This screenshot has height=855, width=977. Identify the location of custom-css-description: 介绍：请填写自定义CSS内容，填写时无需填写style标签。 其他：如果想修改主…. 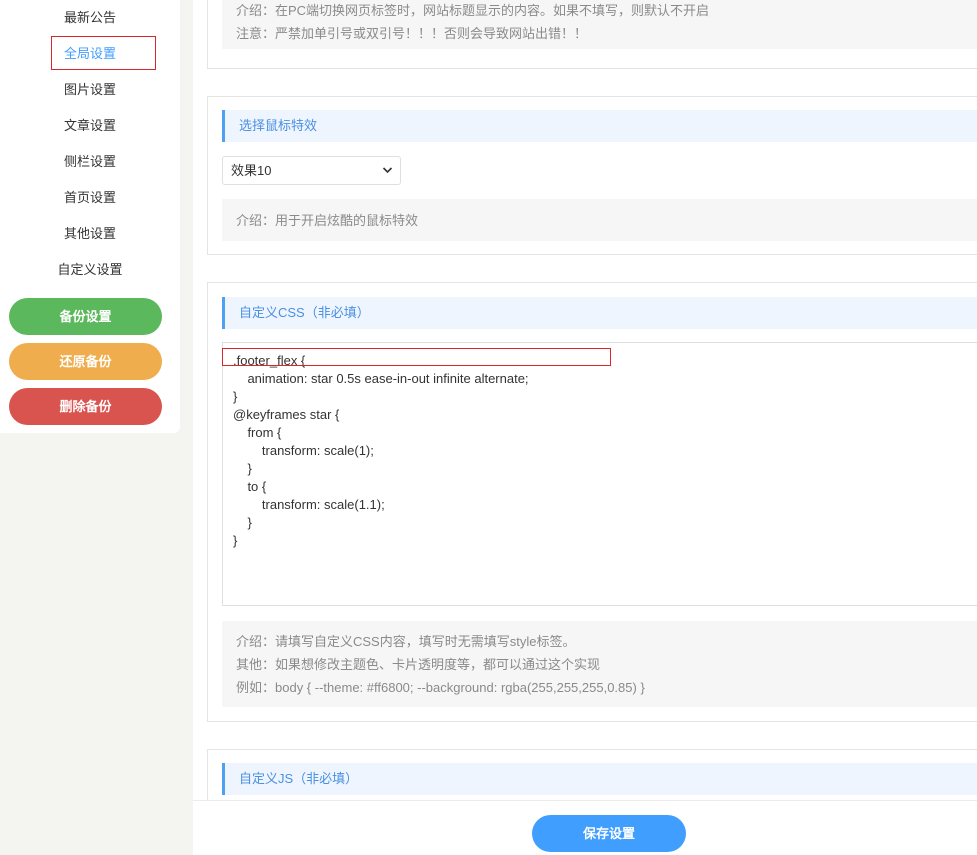
(599, 664).